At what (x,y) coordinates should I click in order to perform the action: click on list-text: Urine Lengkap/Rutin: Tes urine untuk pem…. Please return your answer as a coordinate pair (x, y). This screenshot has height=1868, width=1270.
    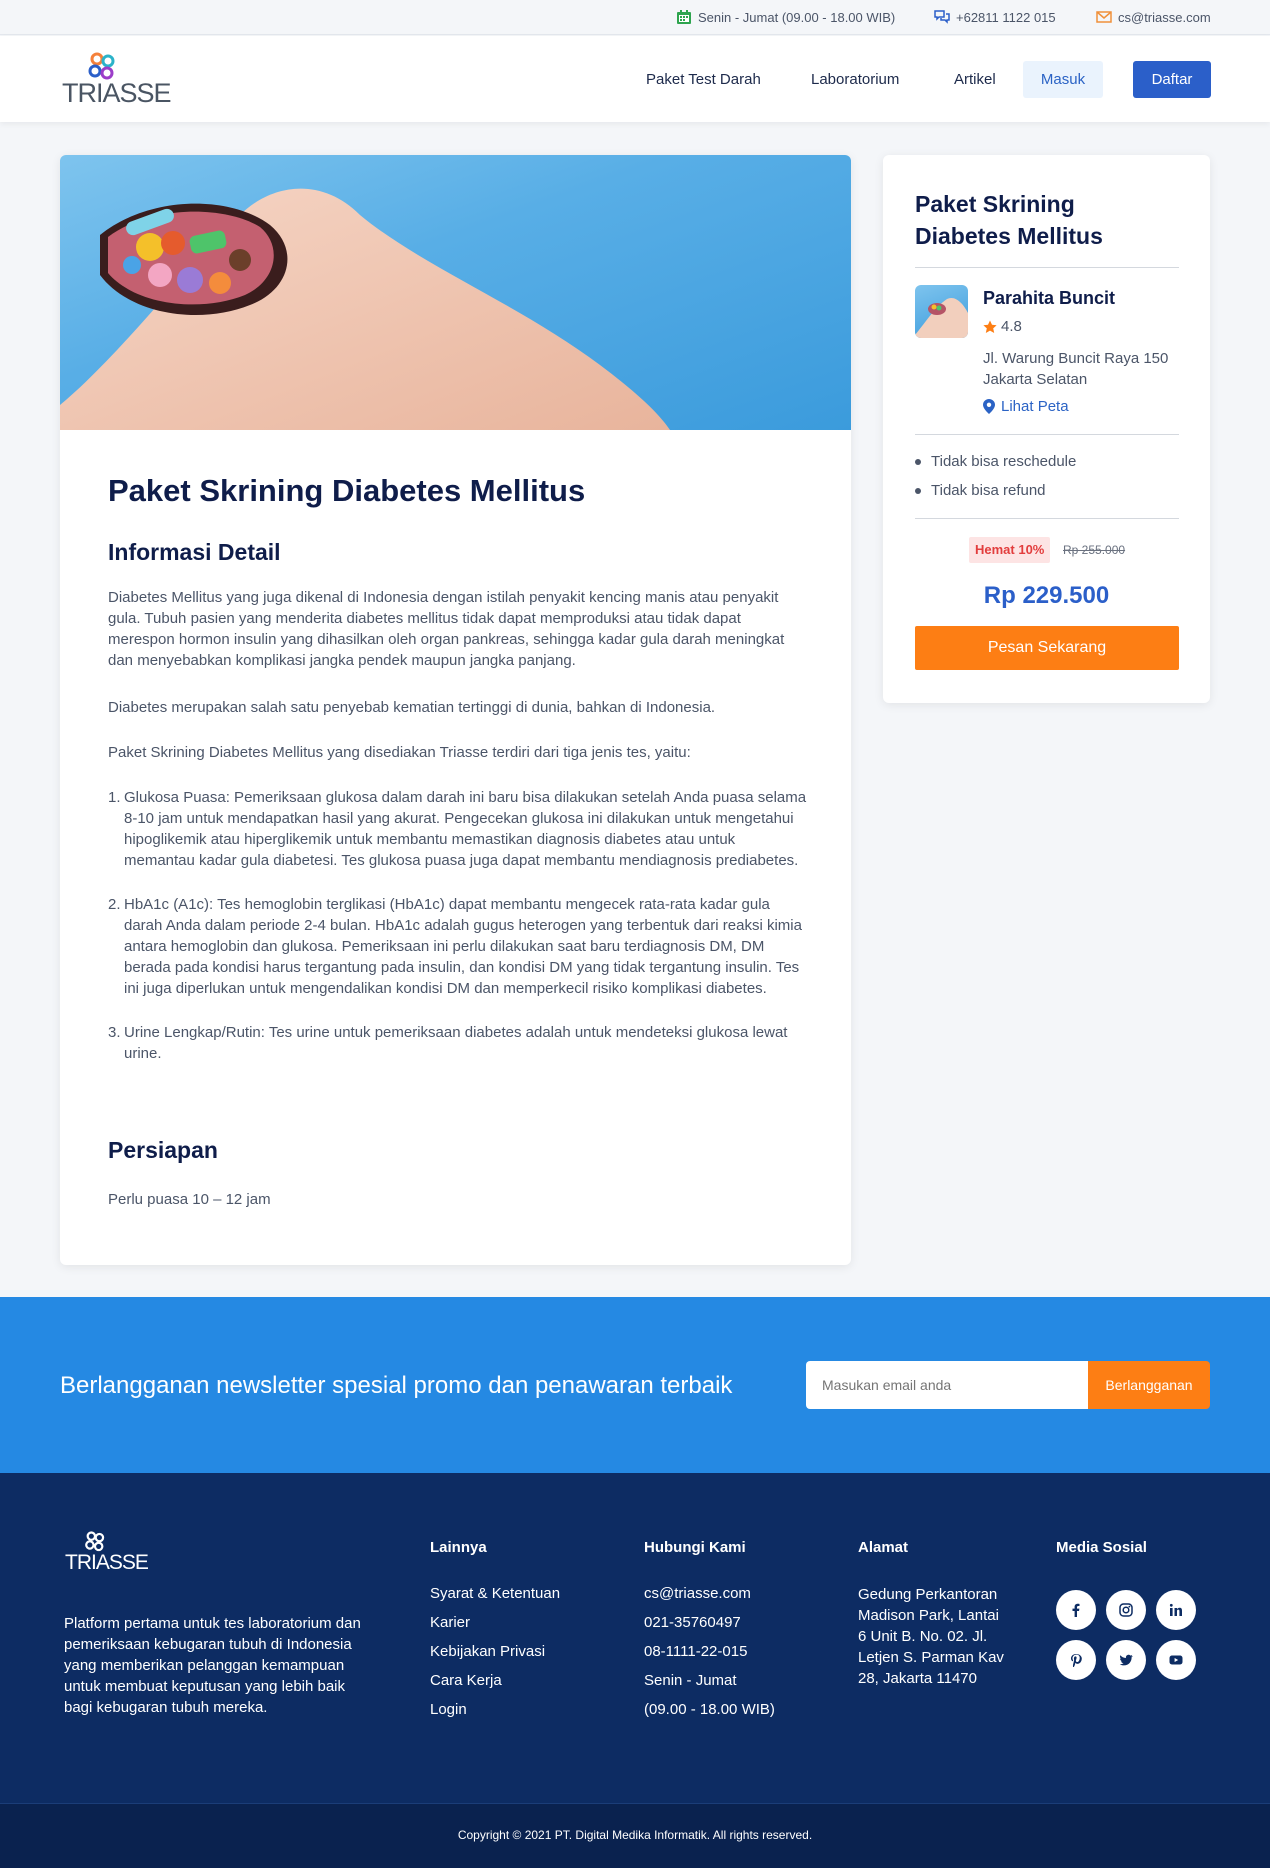
    Looking at the image, I should click on (456, 1043).